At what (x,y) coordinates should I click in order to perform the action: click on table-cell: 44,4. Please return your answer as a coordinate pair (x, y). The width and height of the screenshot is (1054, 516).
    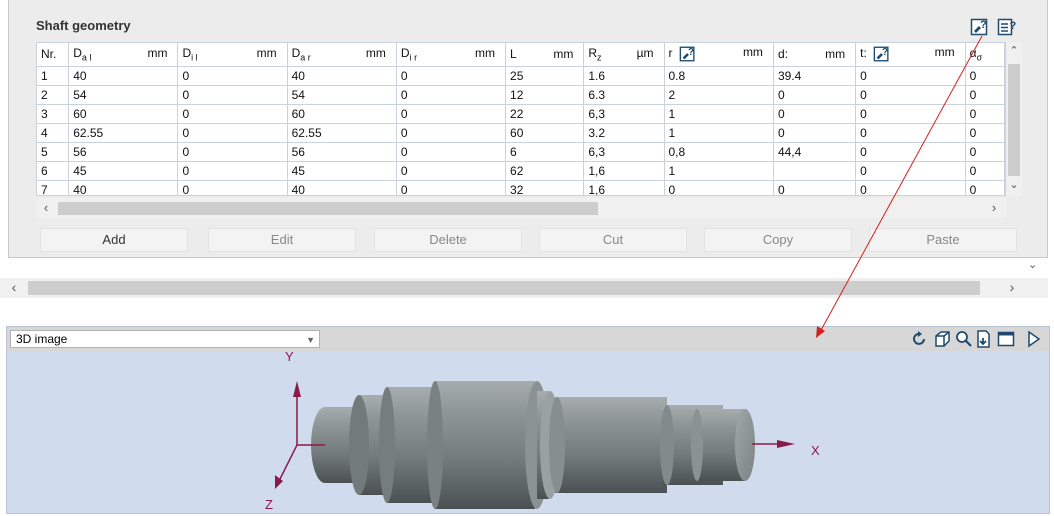
    Looking at the image, I should click on (815, 152).